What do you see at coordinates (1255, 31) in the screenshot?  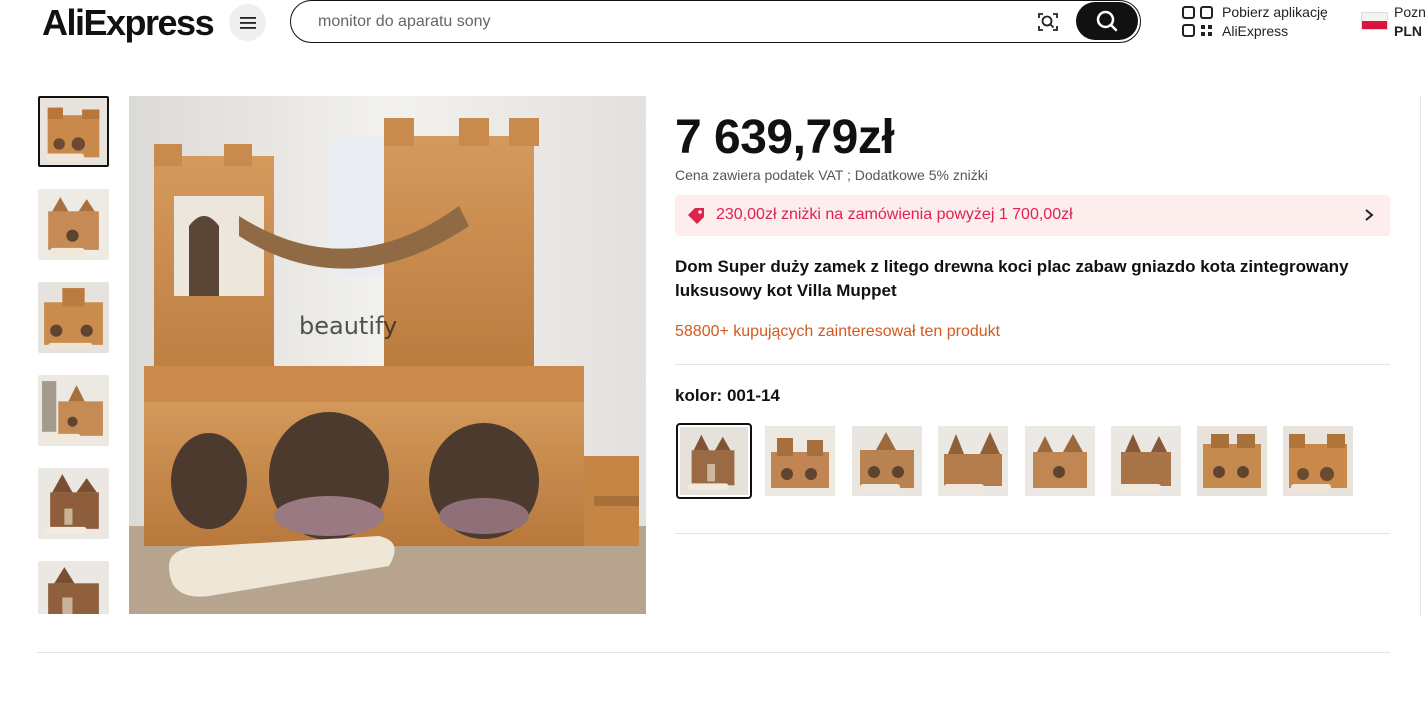 I see `app-line2: AliExpress` at bounding box center [1255, 31].